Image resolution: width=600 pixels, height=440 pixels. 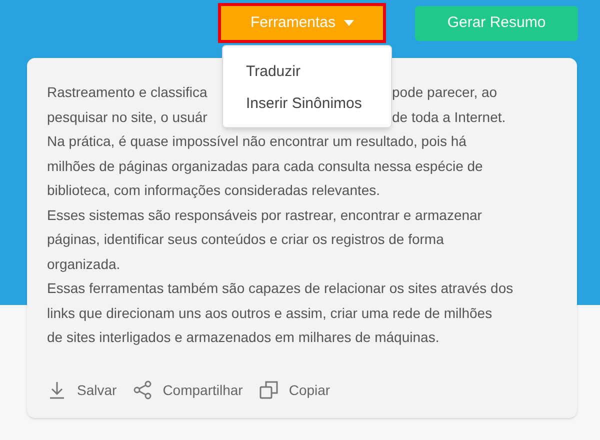 I want to click on caret-icon, so click(x=349, y=23).